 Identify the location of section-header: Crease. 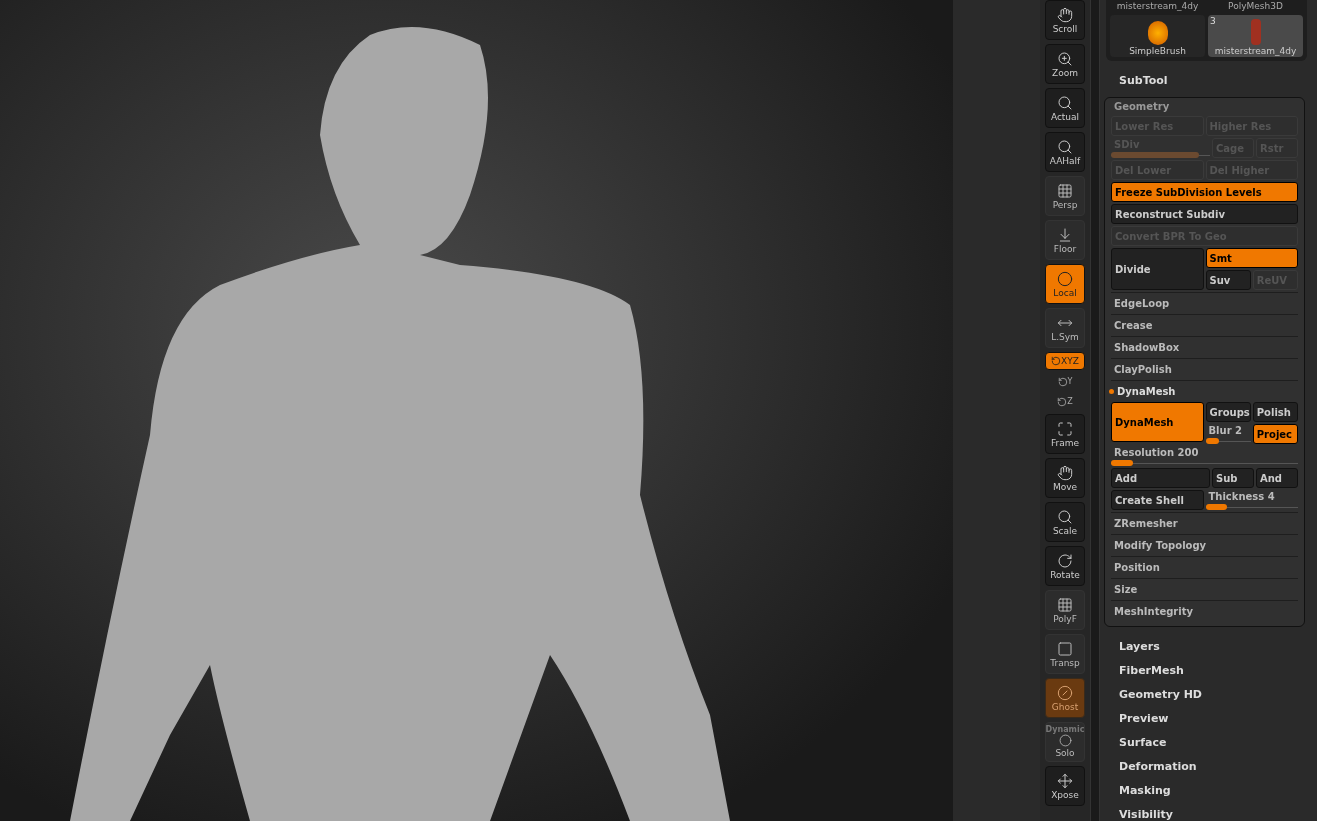
(1204, 325).